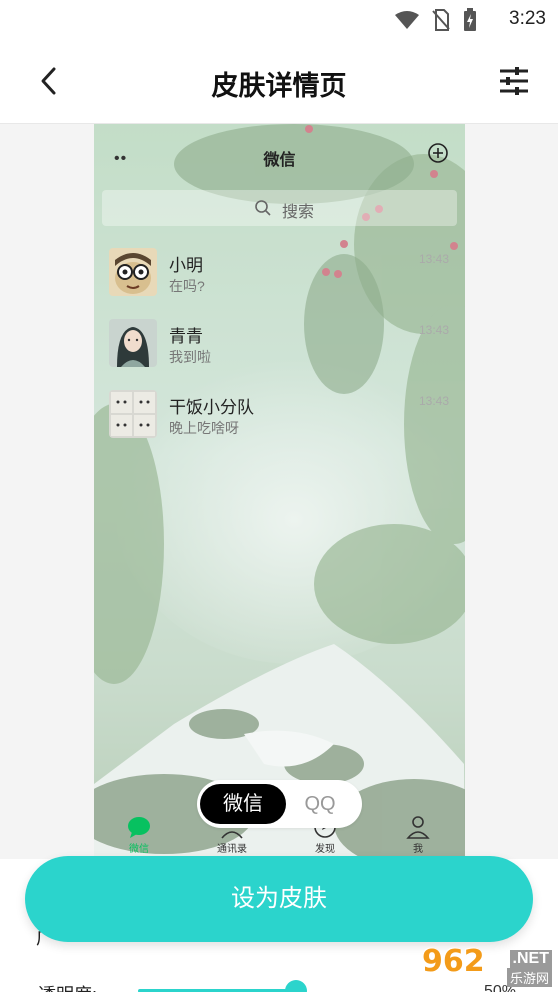 The image size is (558, 992). What do you see at coordinates (296, 986) in the screenshot?
I see `opacity-slider-thumb` at bounding box center [296, 986].